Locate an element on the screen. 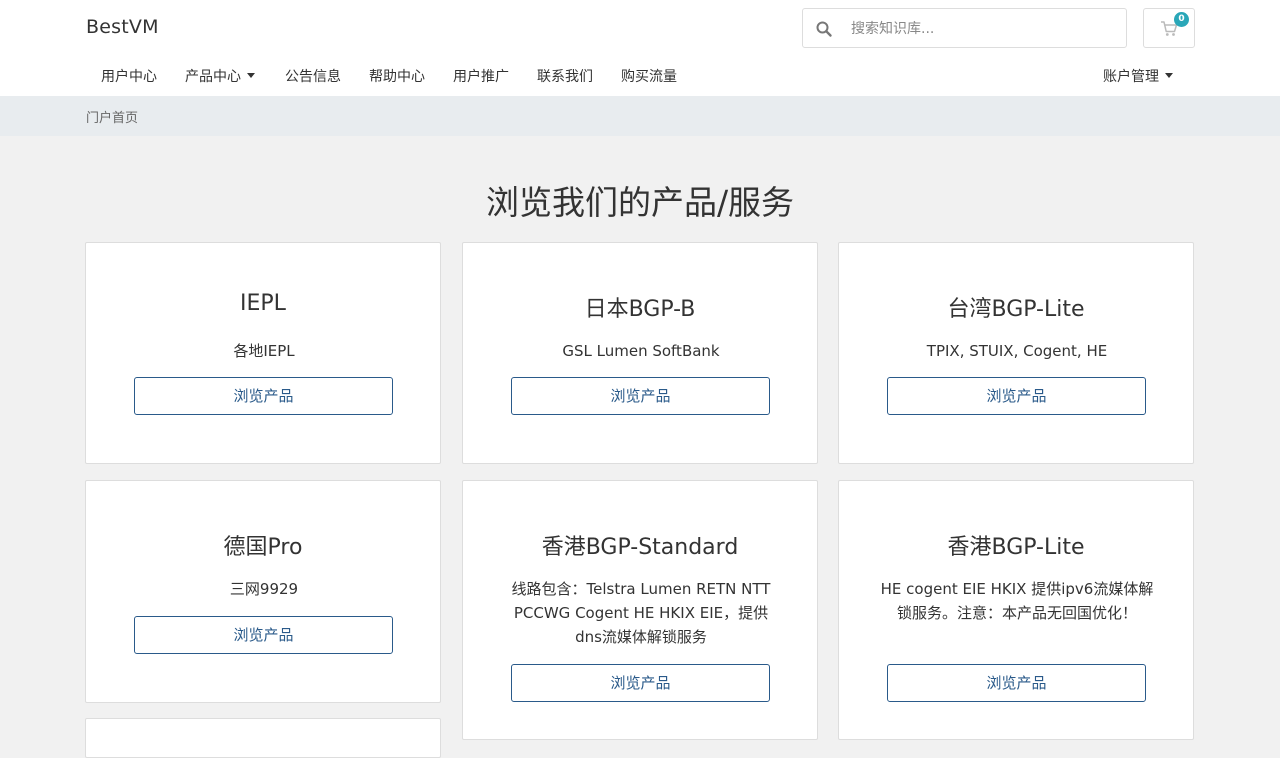 Image resolution: width=1280 pixels, height=758 pixels. nav-item-label: 公告信息 is located at coordinates (313, 77).